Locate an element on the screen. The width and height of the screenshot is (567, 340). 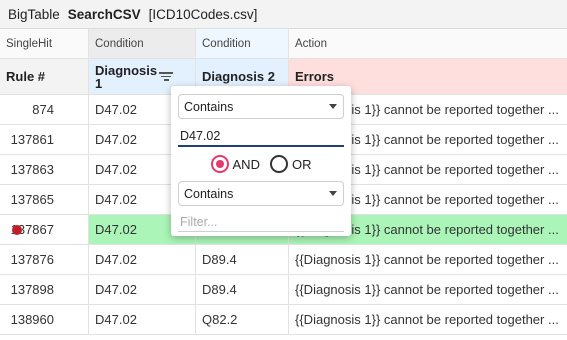
filter-operator-select-1: Contains is located at coordinates (261, 106).